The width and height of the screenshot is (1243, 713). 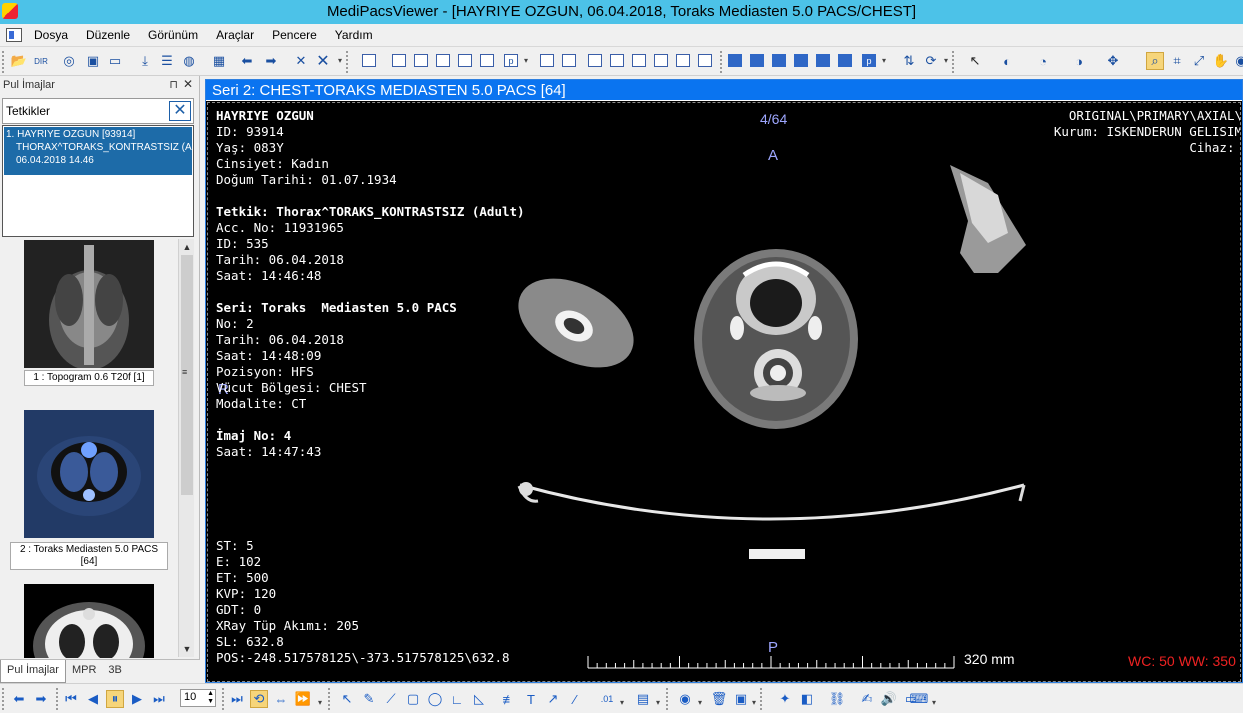 What do you see at coordinates (114, 671) in the screenshot?
I see `tab-3d: 3B` at bounding box center [114, 671].